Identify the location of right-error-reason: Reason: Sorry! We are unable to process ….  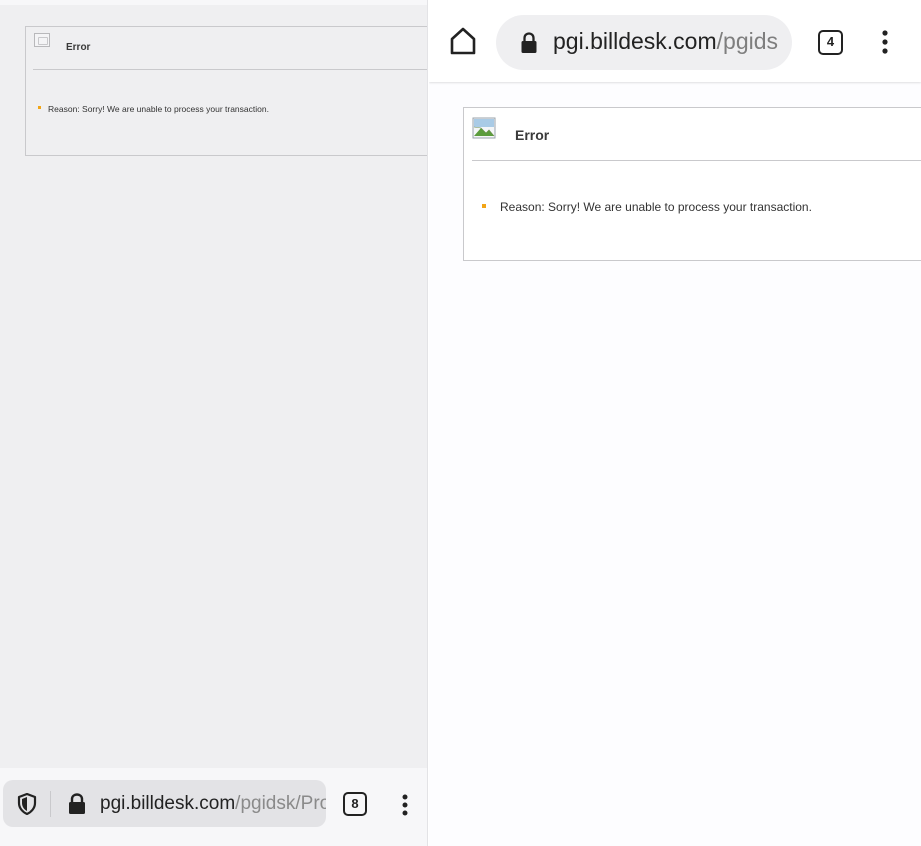
(656, 207).